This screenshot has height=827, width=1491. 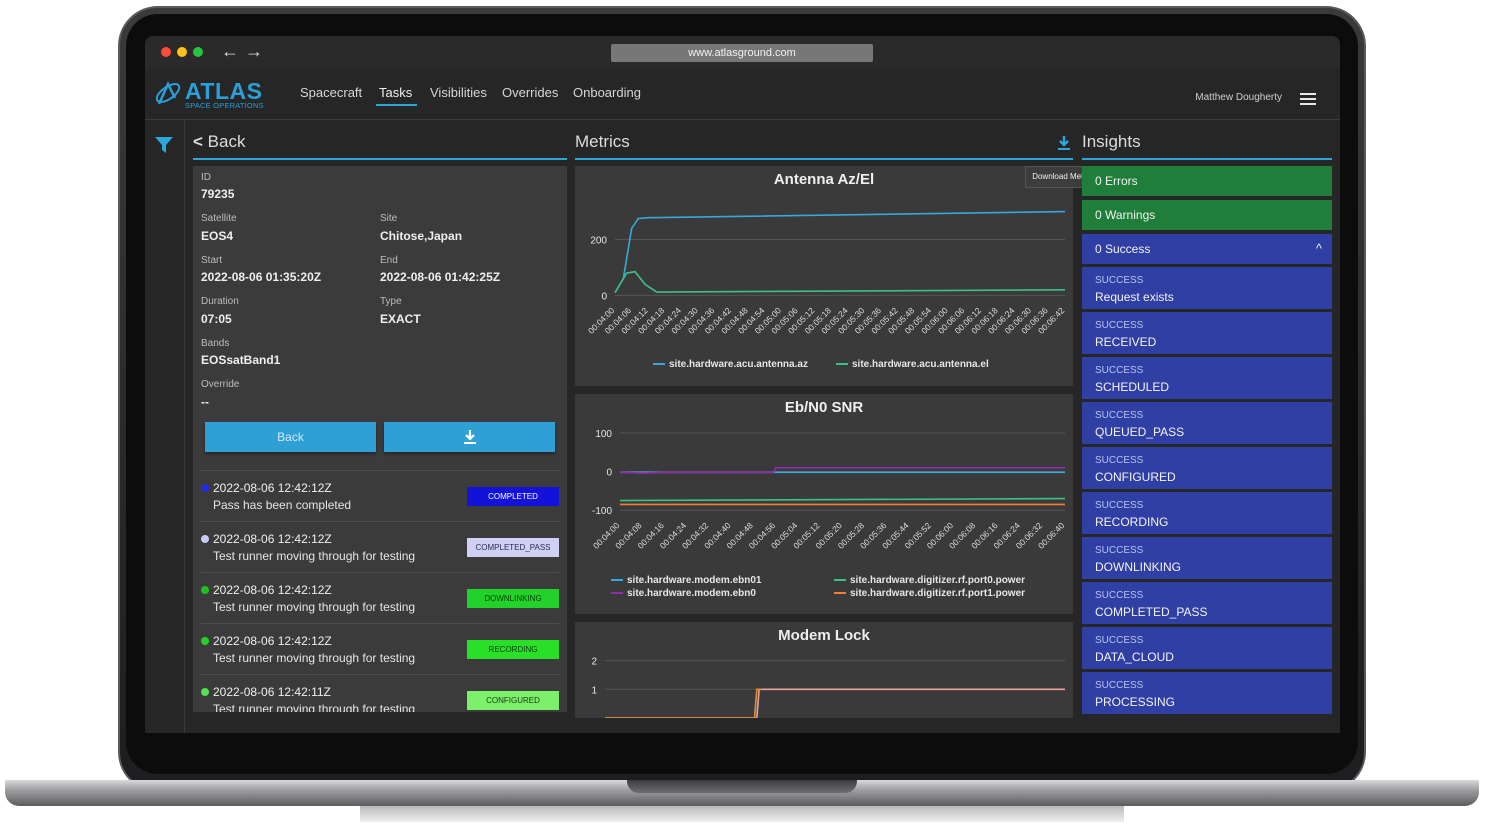 I want to click on insight-item: SUCCESS Request exists, so click(x=1207, y=288).